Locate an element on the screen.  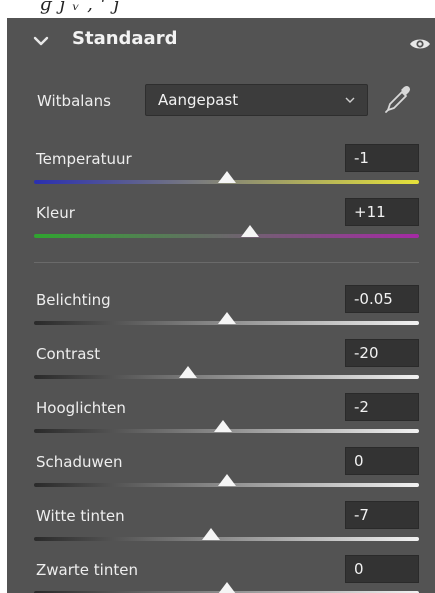
belichting-value-field: -0.05 is located at coordinates (382, 299).